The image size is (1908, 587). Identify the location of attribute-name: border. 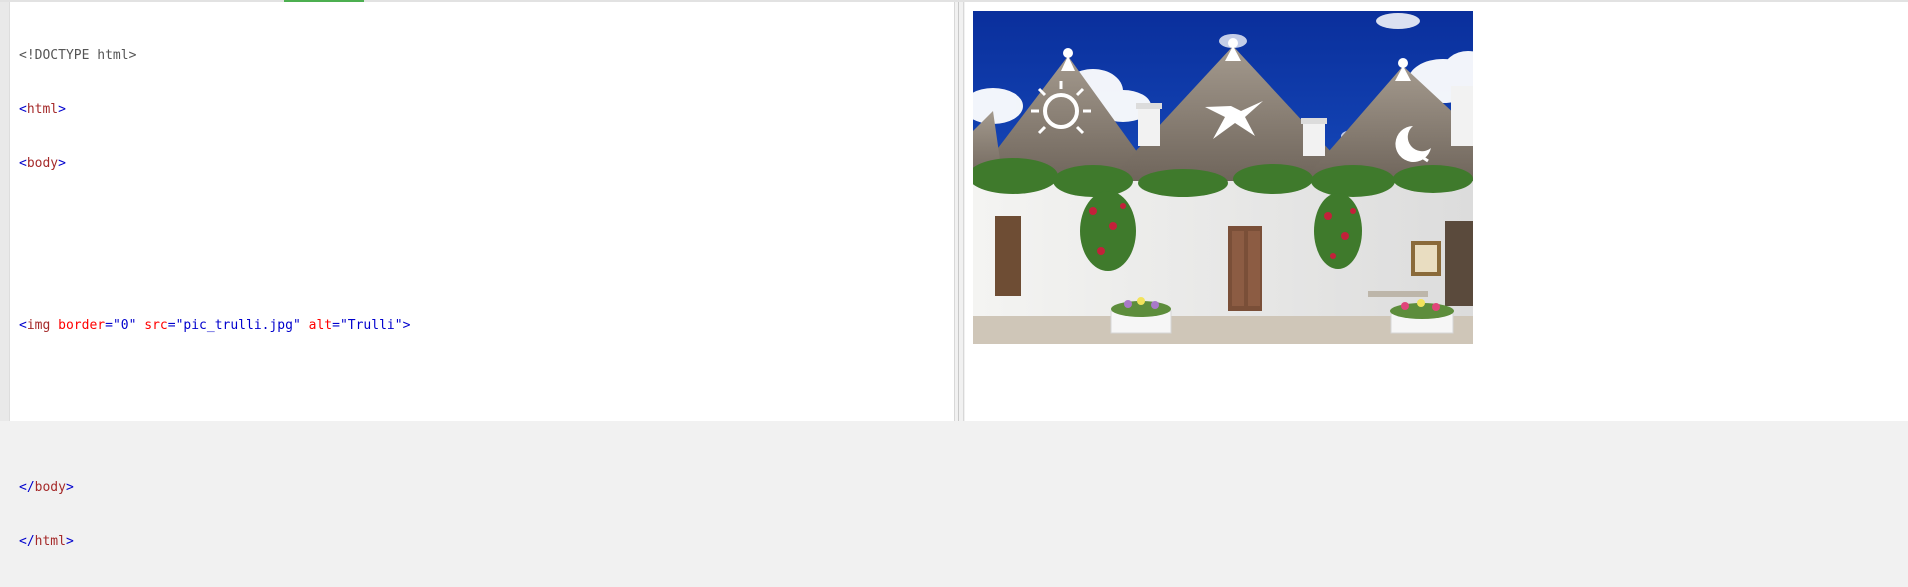
(82, 325).